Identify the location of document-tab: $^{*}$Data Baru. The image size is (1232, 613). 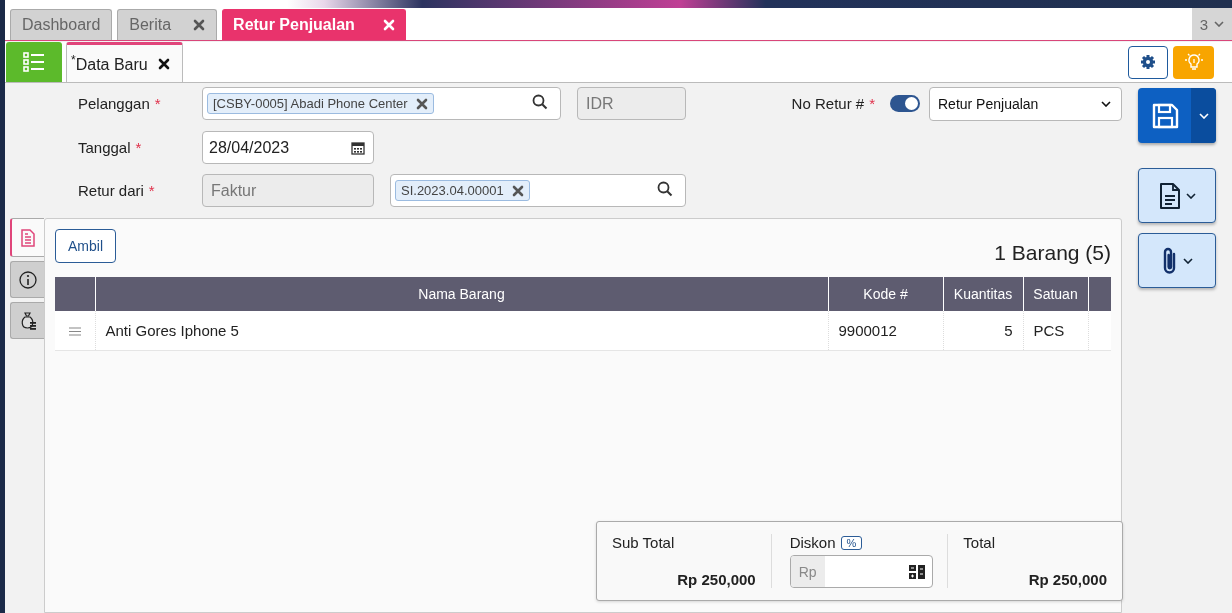
(124, 62).